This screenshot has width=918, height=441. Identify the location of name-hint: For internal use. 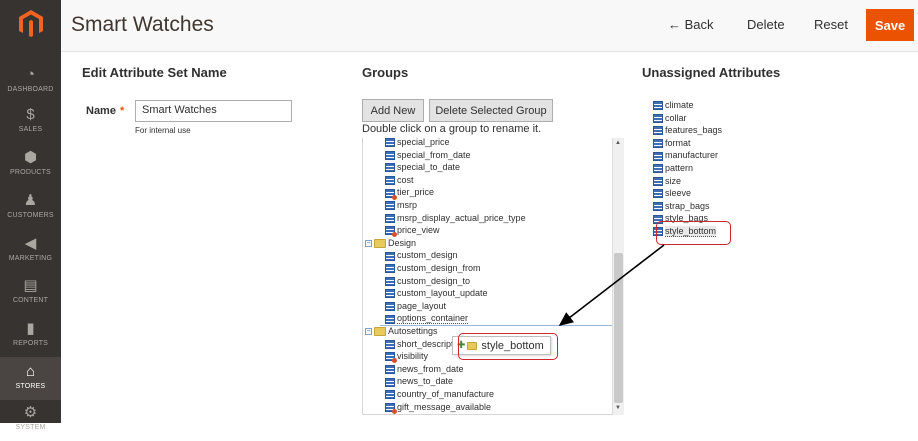
(163, 130).